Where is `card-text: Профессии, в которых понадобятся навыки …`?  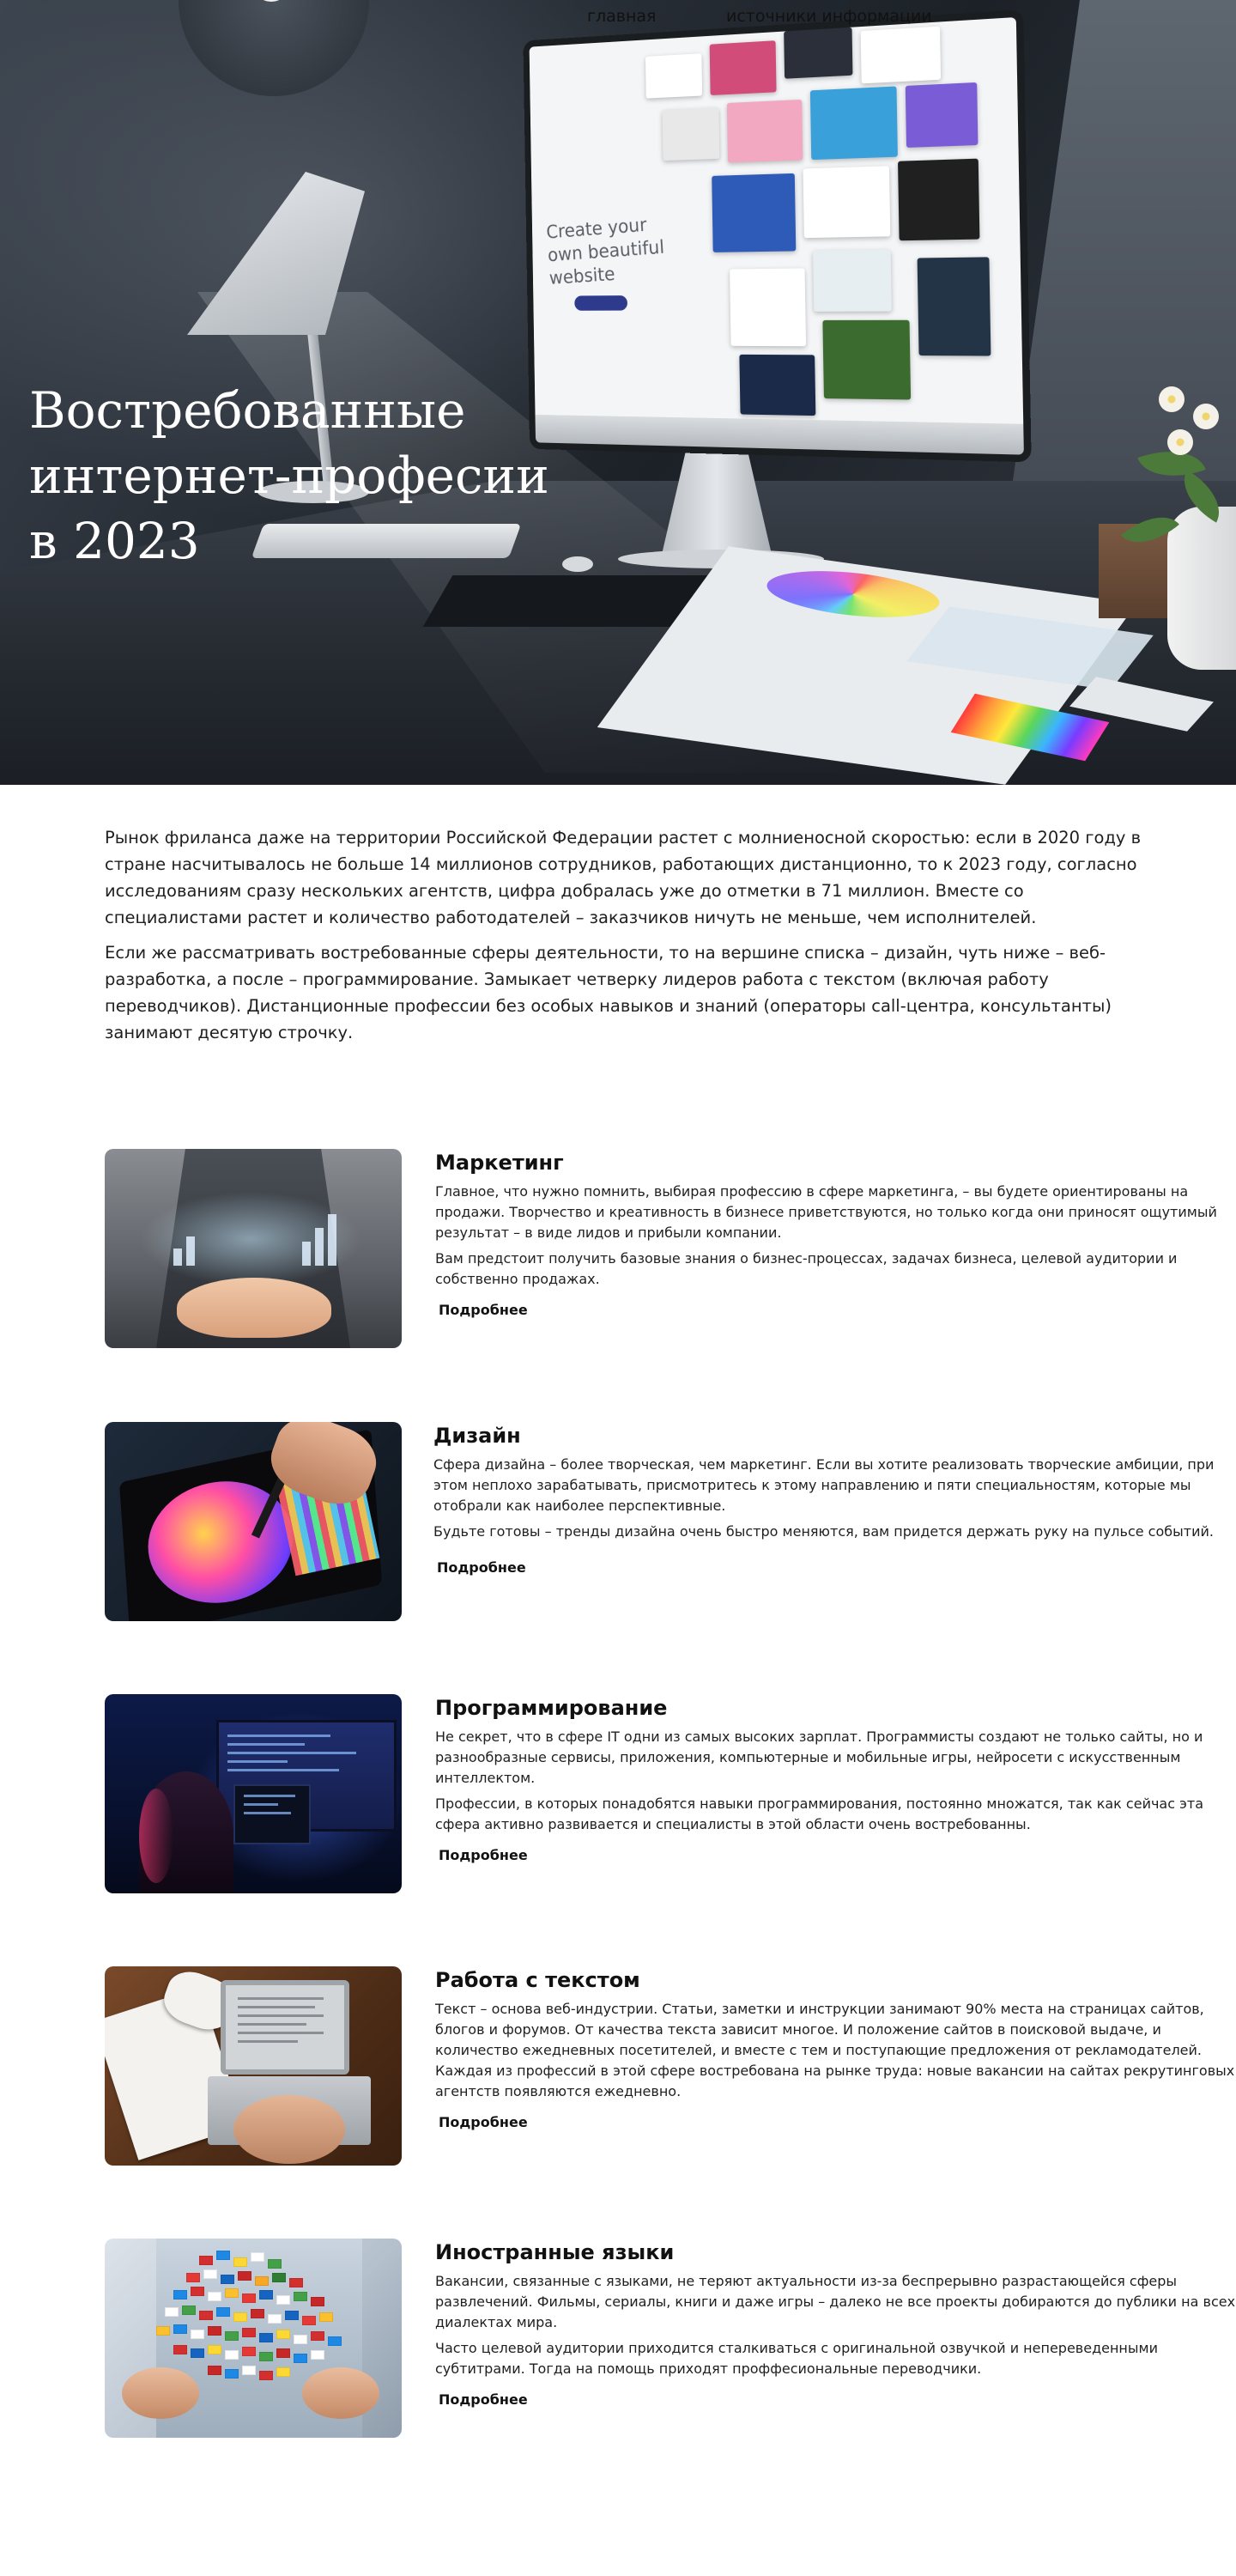
card-text: Профессии, в которых понадобятся навыки … is located at coordinates (819, 1814).